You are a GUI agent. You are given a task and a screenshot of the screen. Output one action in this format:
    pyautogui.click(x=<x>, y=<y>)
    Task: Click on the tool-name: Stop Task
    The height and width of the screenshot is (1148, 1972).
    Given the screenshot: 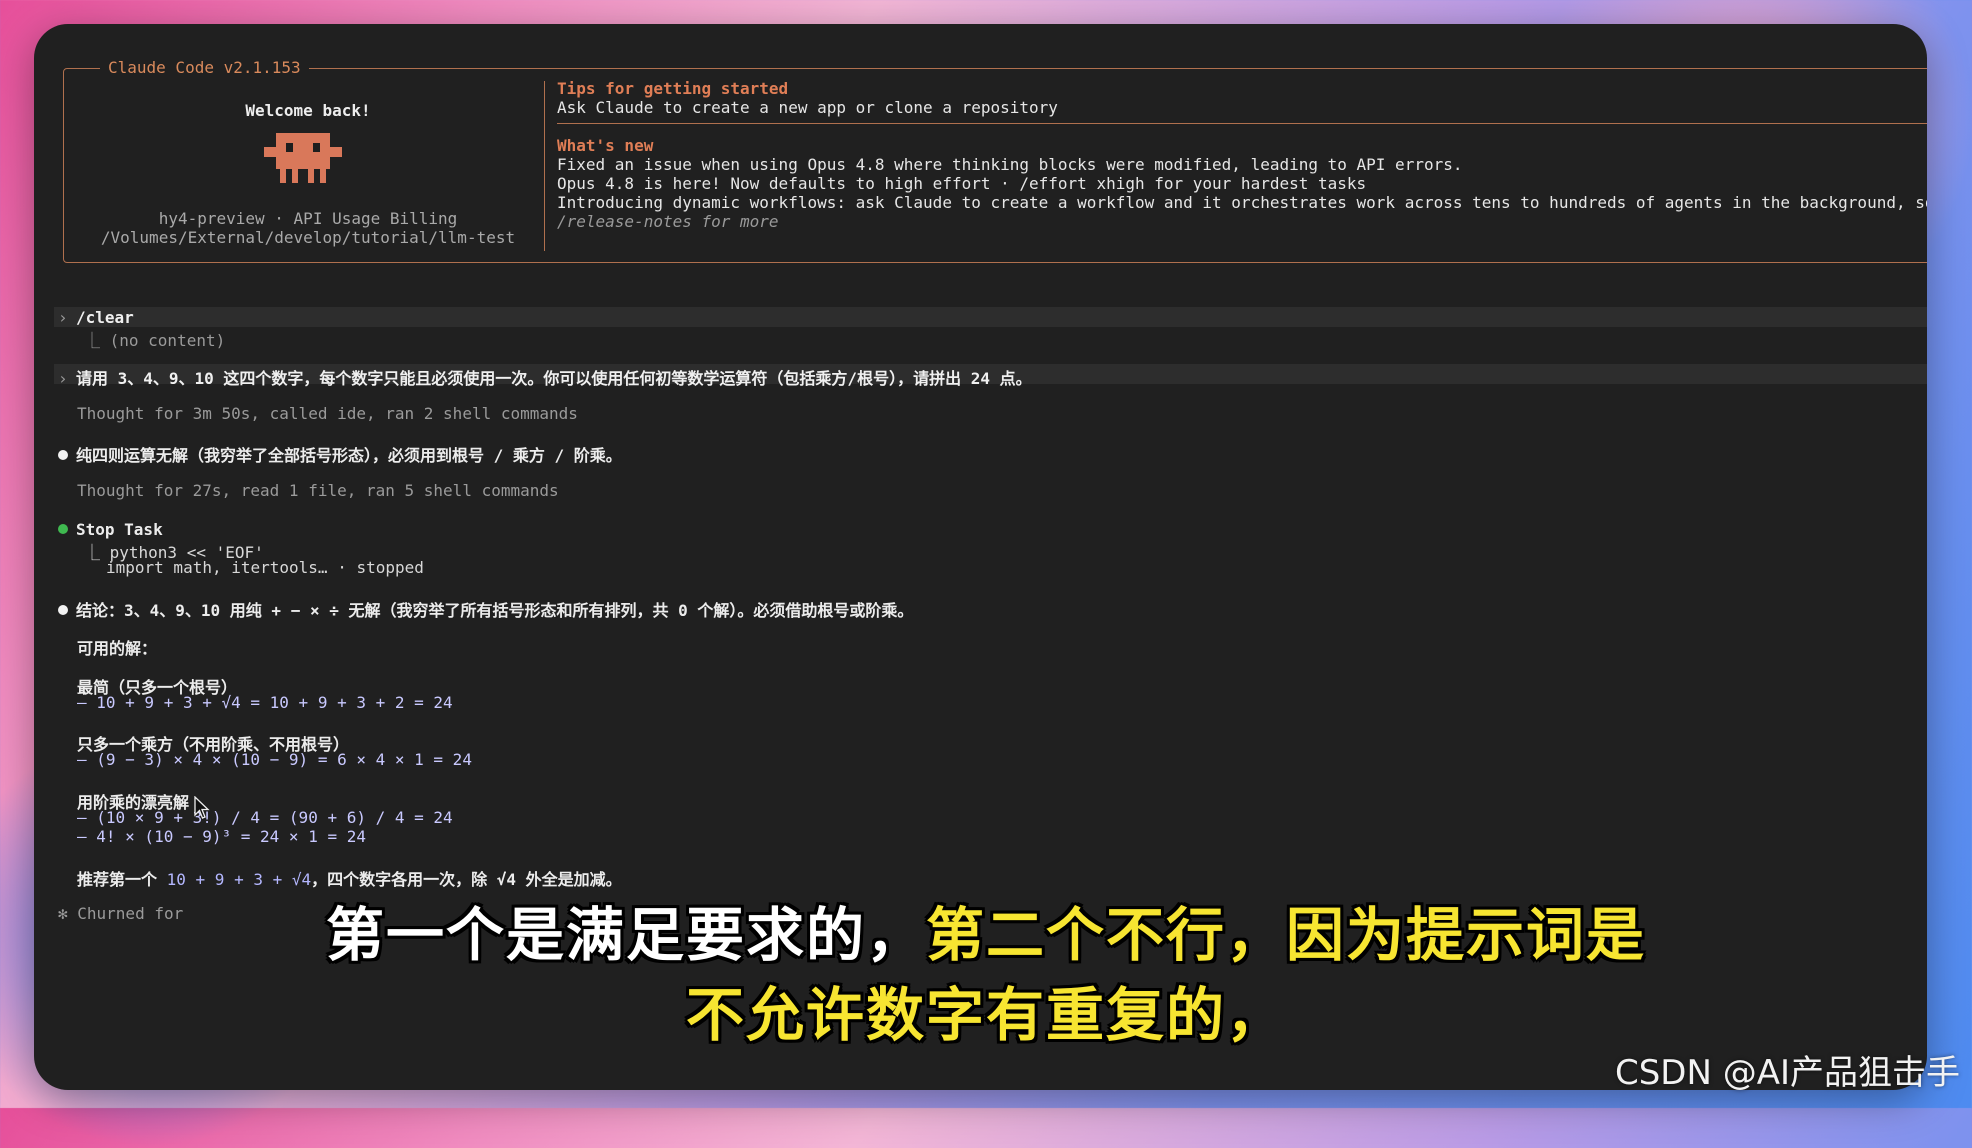 What is the action you would take?
    pyautogui.click(x=119, y=529)
    